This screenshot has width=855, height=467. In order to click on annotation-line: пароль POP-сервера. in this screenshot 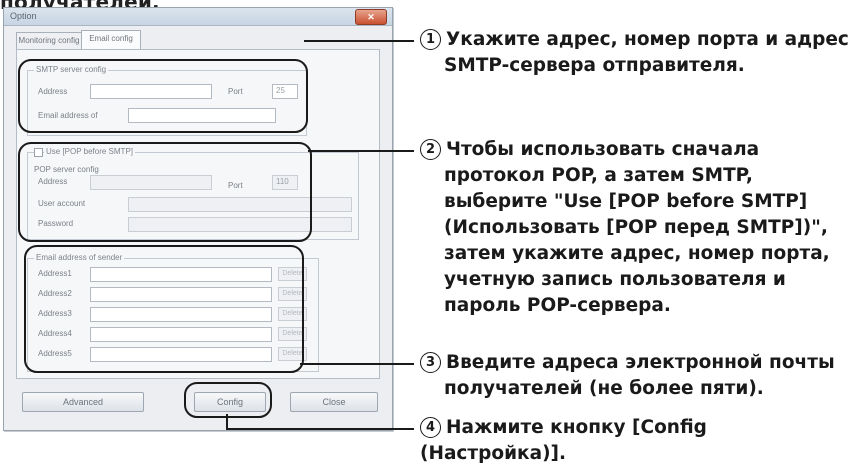, I will do `click(557, 305)`.